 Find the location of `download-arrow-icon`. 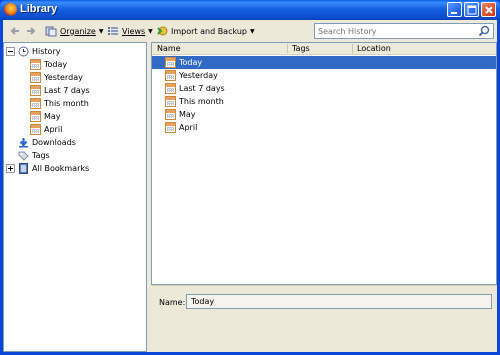

download-arrow-icon is located at coordinates (23, 143).